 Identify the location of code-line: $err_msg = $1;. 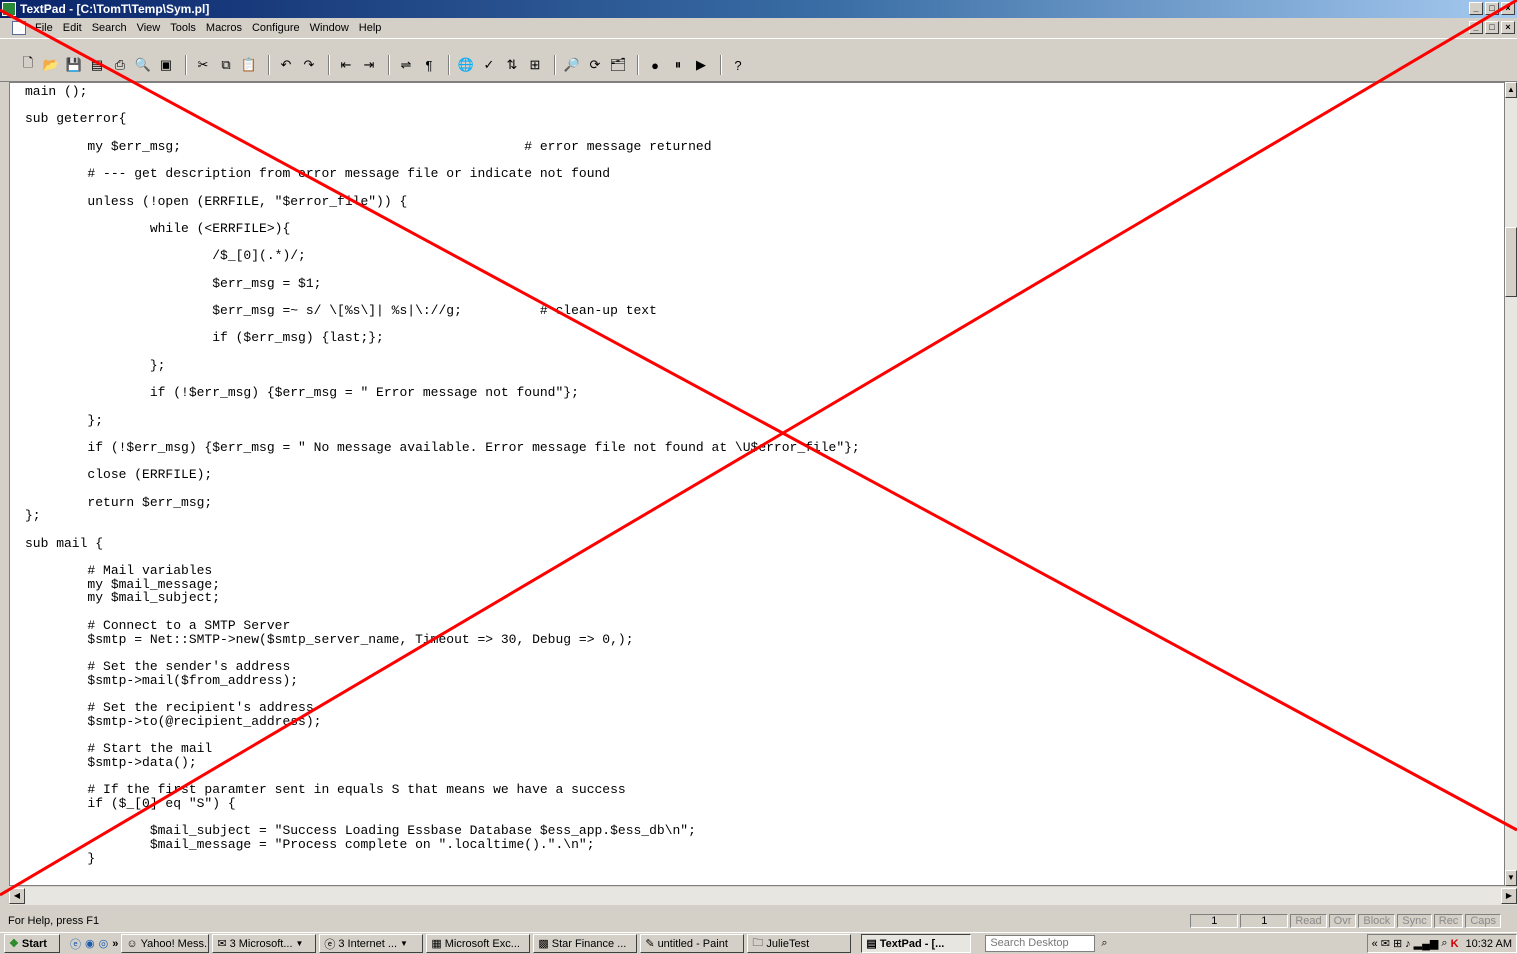
(764, 283).